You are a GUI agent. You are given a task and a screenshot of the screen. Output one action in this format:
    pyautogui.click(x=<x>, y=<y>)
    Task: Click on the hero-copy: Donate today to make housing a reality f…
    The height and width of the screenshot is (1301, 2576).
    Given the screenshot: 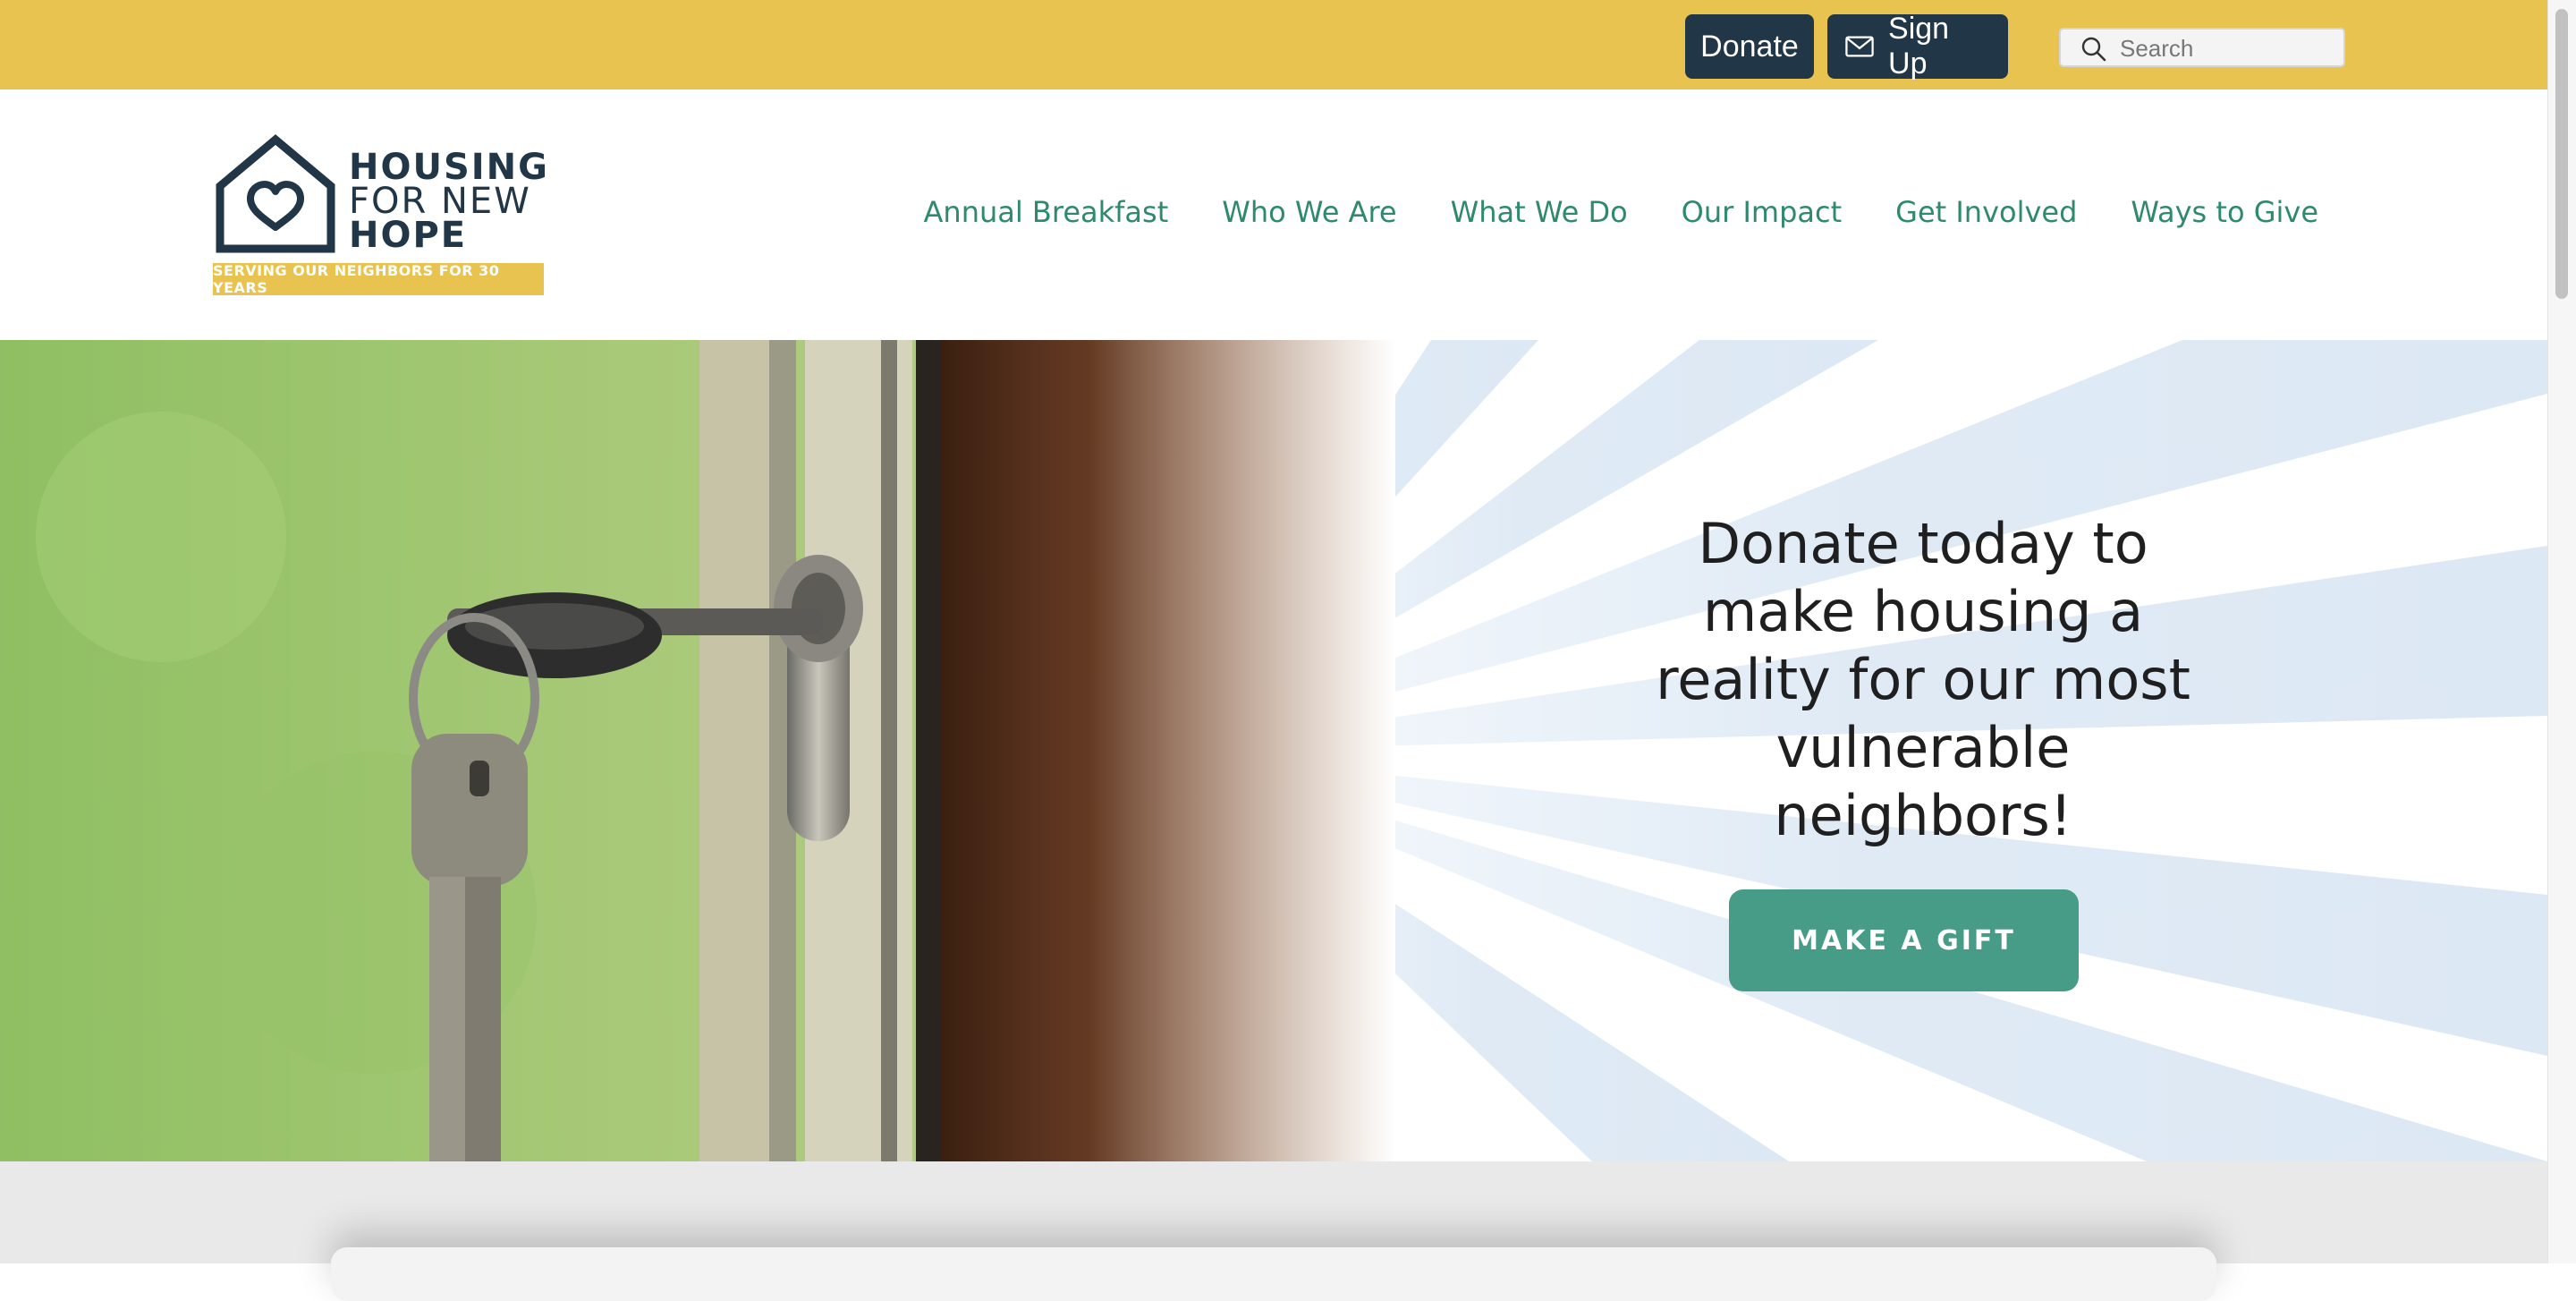 What is the action you would take?
    pyautogui.click(x=1923, y=680)
    